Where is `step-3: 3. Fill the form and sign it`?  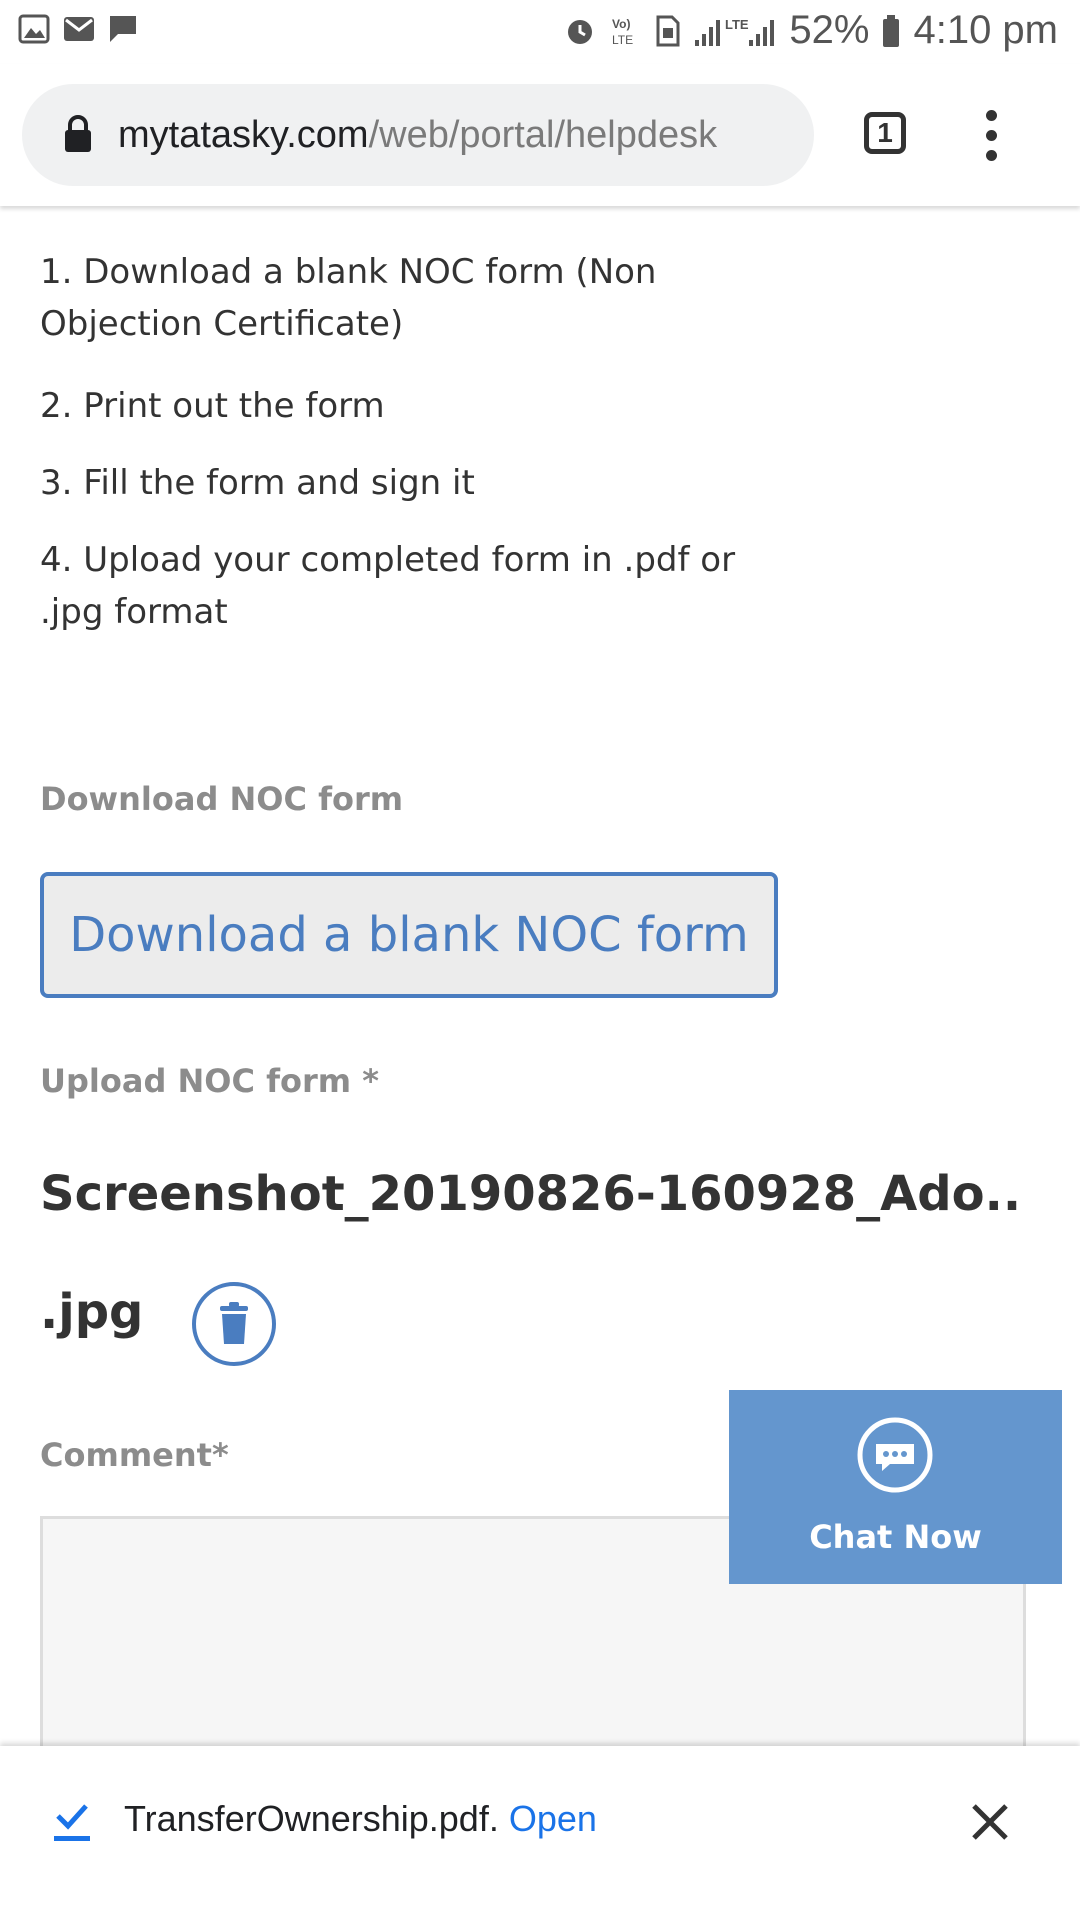 step-3: 3. Fill the form and sign it is located at coordinates (257, 483).